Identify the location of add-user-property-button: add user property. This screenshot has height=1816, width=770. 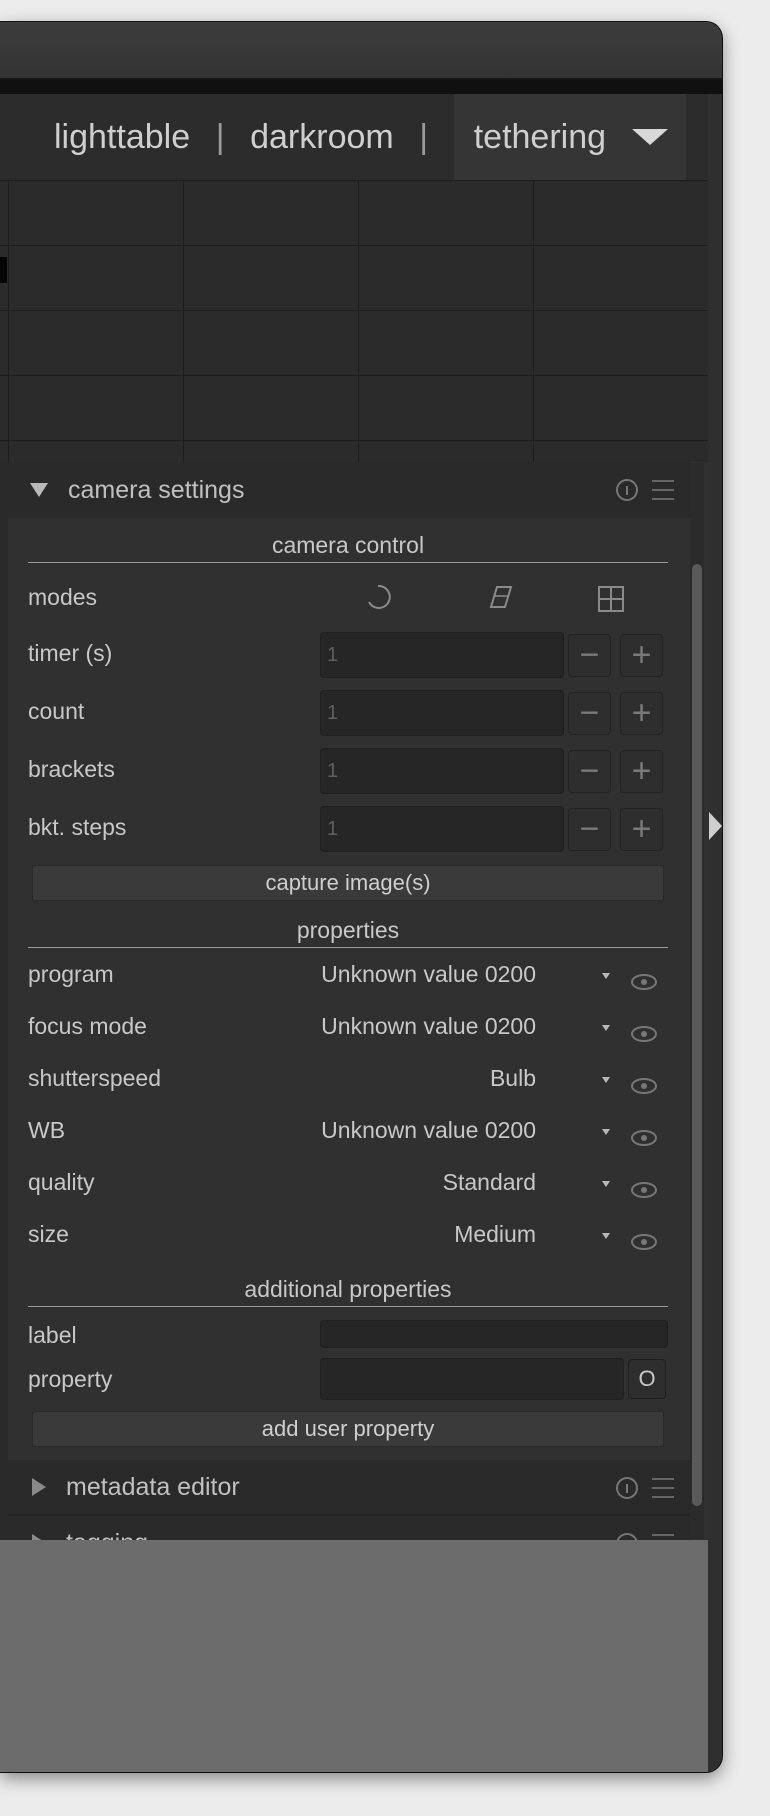
(348, 1429).